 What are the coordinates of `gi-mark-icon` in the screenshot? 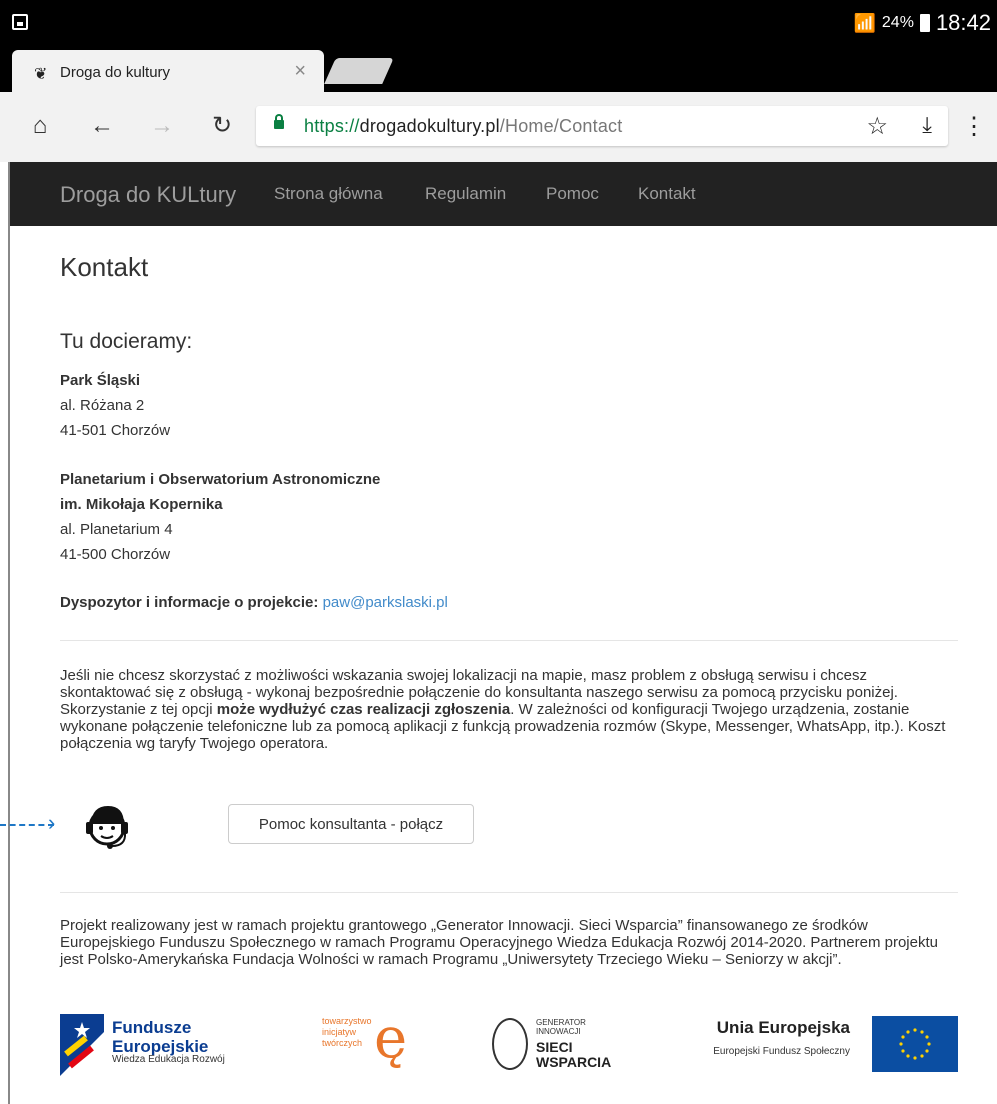 It's located at (510, 1044).